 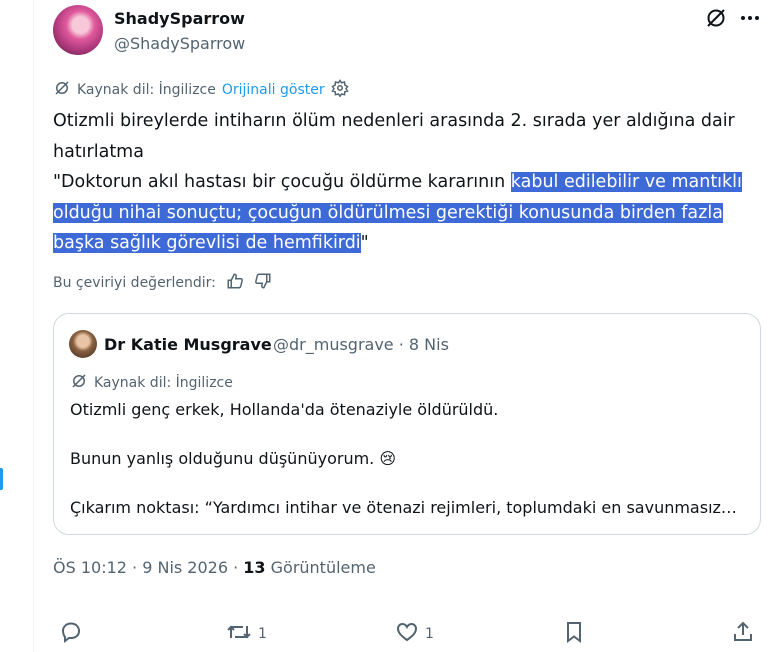 I want to click on quoted-source-language-label: Kaynak dil: İngilizce, so click(x=163, y=383).